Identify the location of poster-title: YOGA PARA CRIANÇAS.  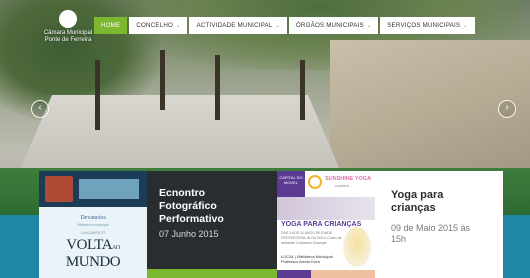
(321, 224).